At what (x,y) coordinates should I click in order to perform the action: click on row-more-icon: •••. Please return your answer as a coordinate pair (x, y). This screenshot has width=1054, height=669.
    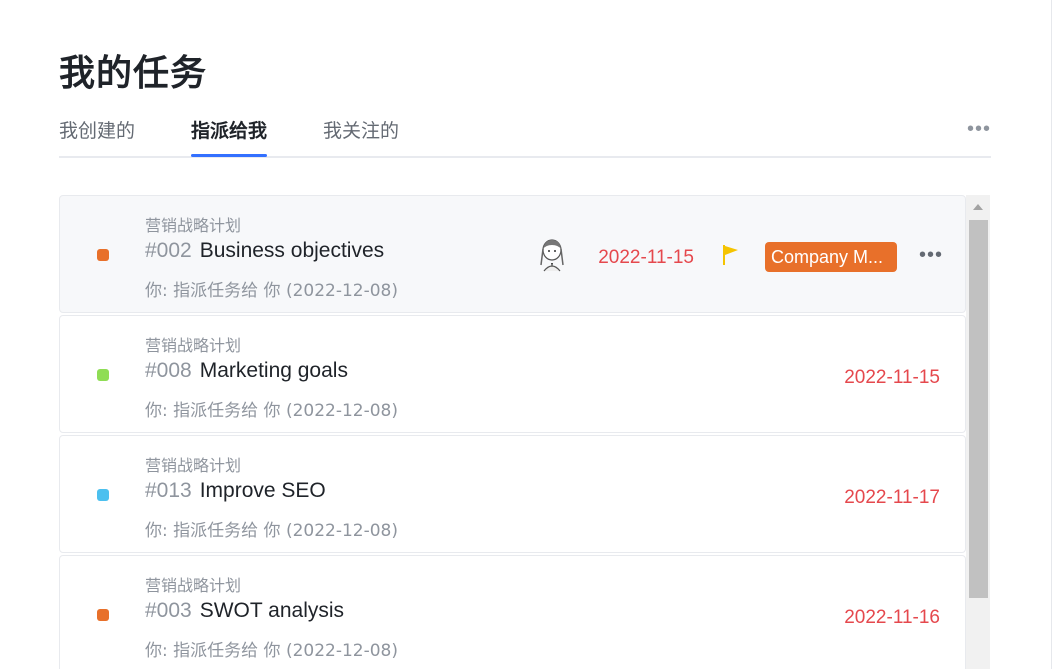
    Looking at the image, I should click on (931, 255).